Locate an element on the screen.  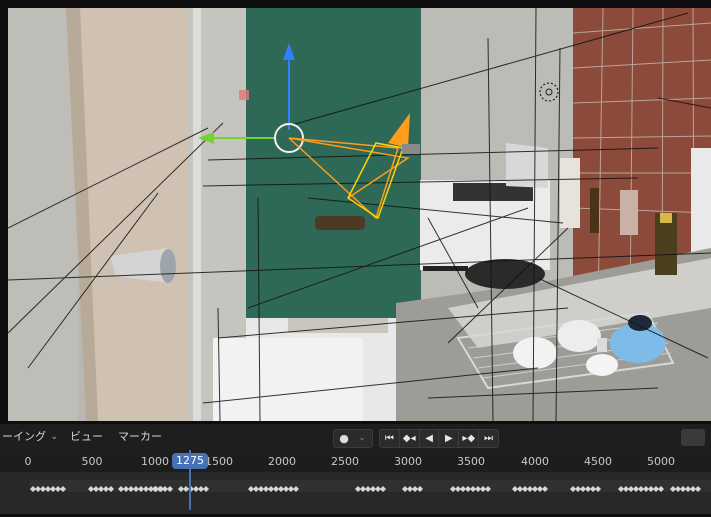
auto-keying-group: ● ⌄ is located at coordinates (353, 438).